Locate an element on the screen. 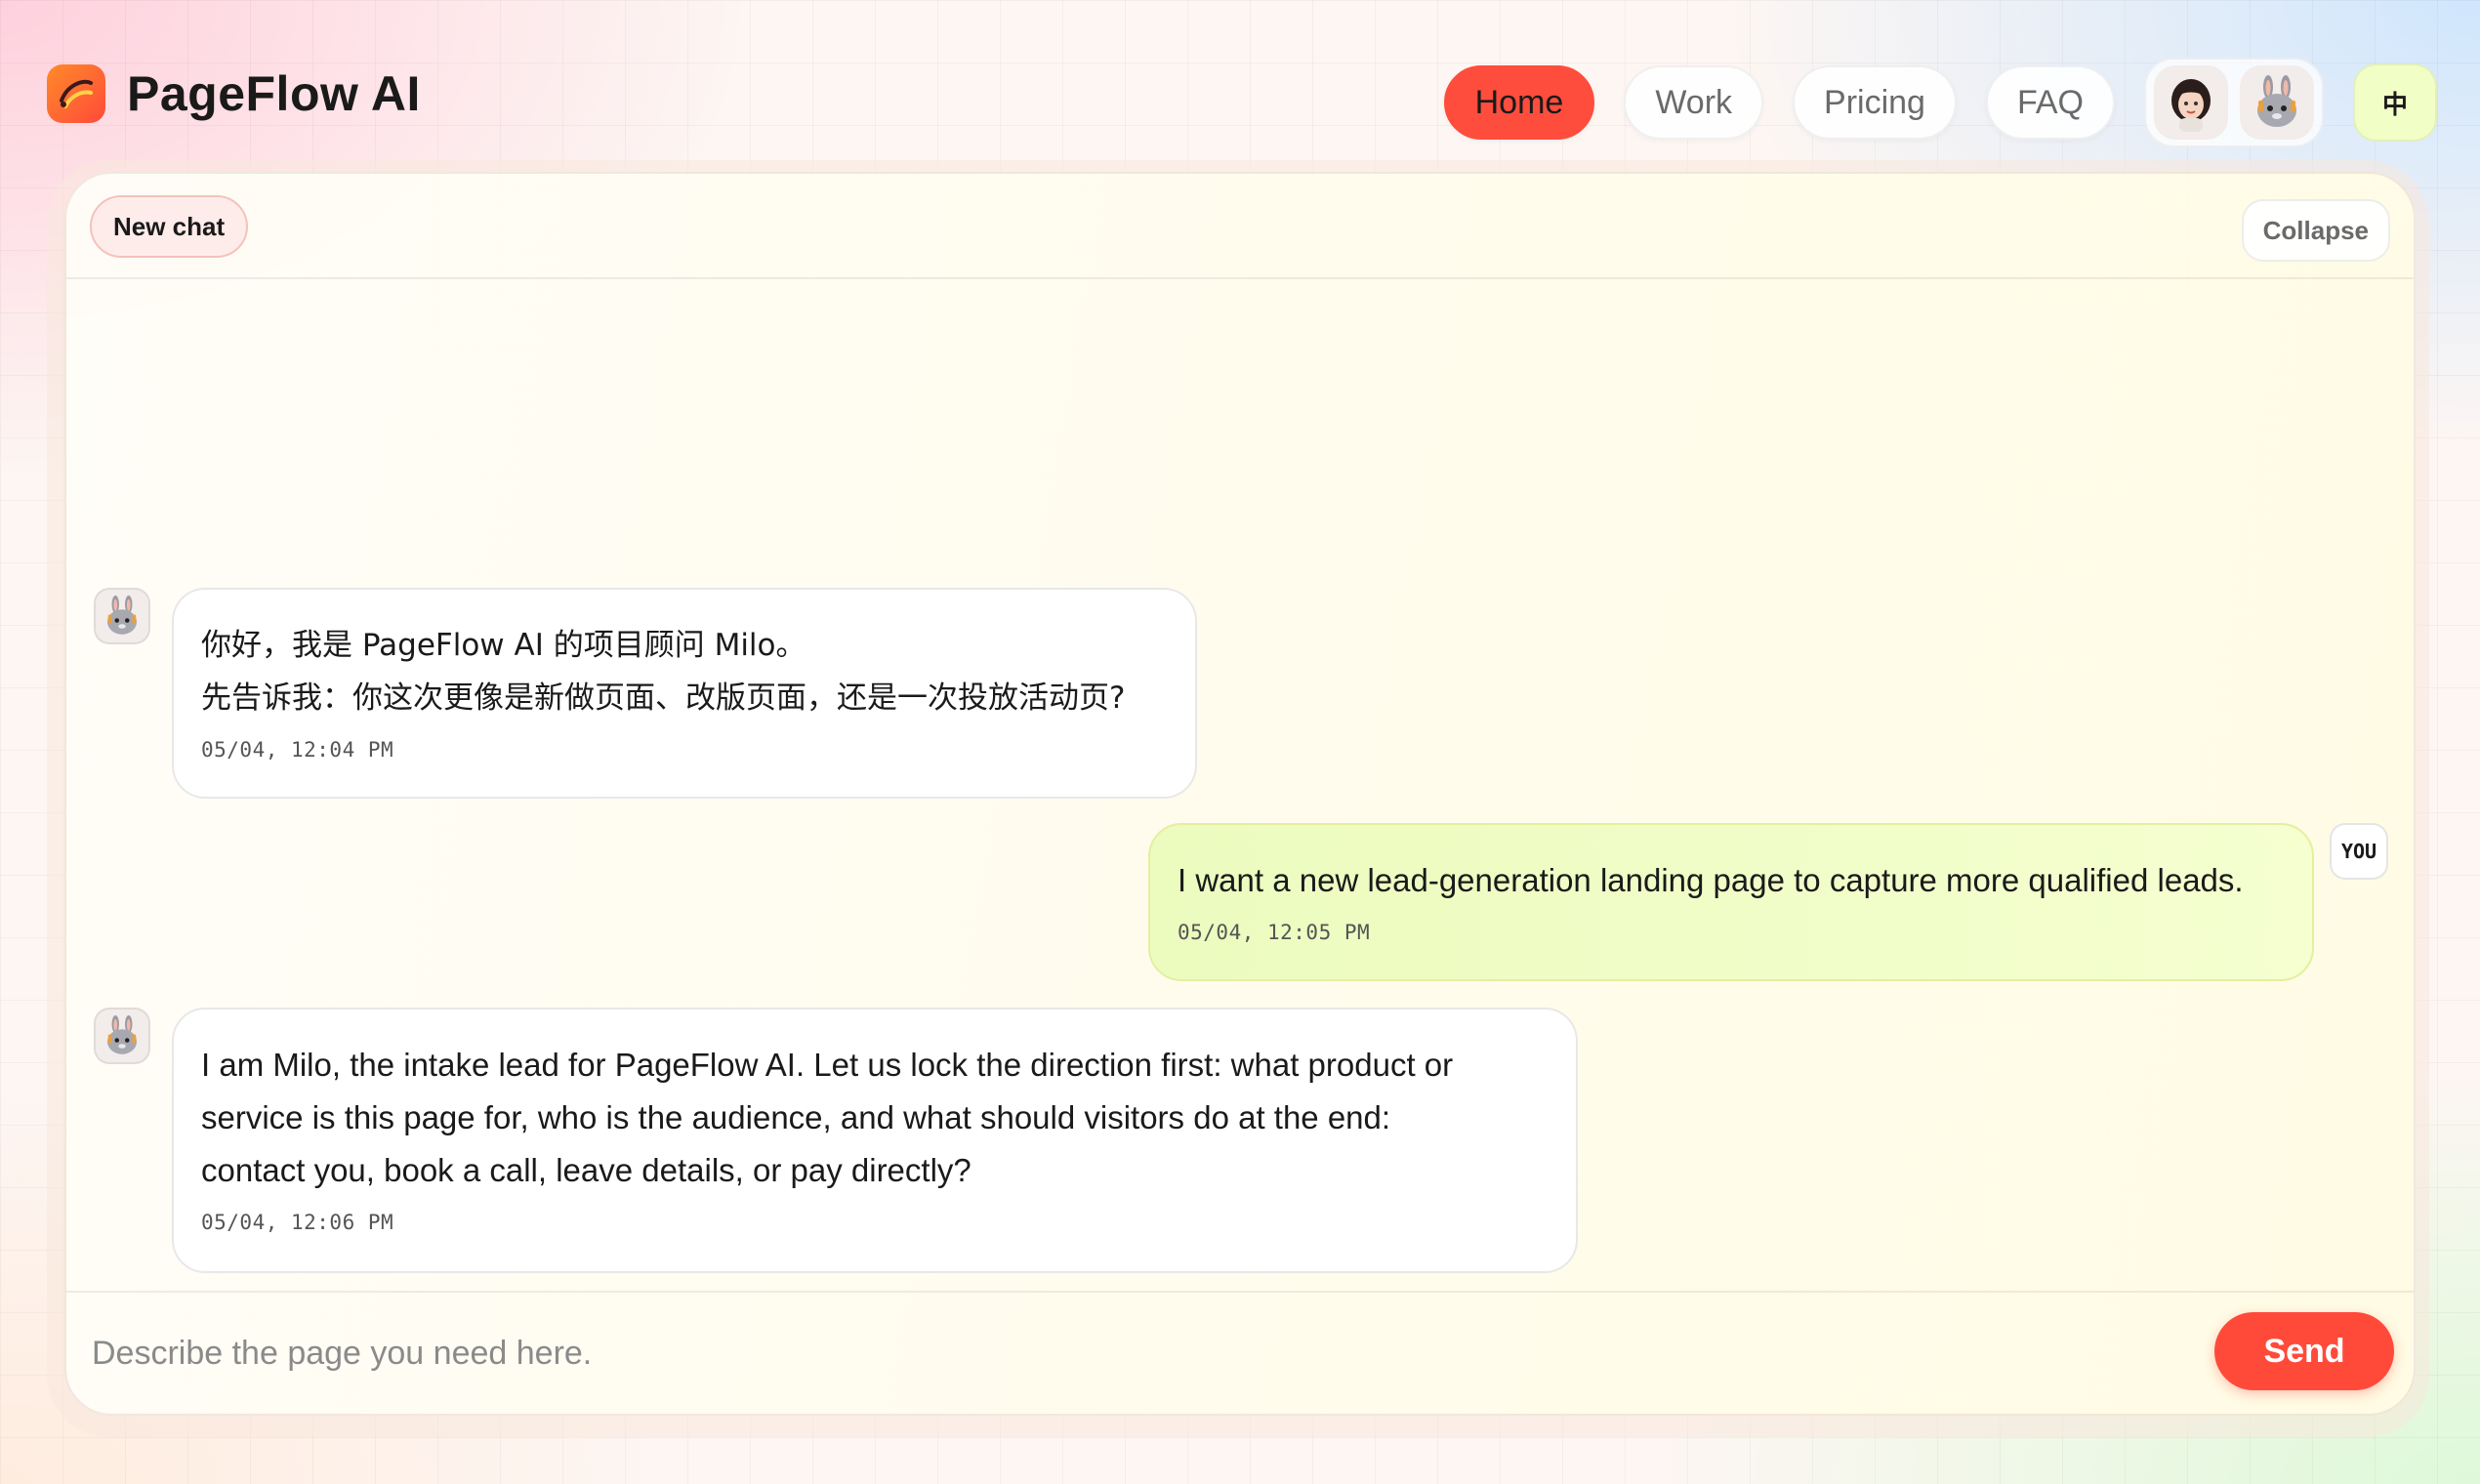  send-button: Send is located at coordinates (2304, 1351).